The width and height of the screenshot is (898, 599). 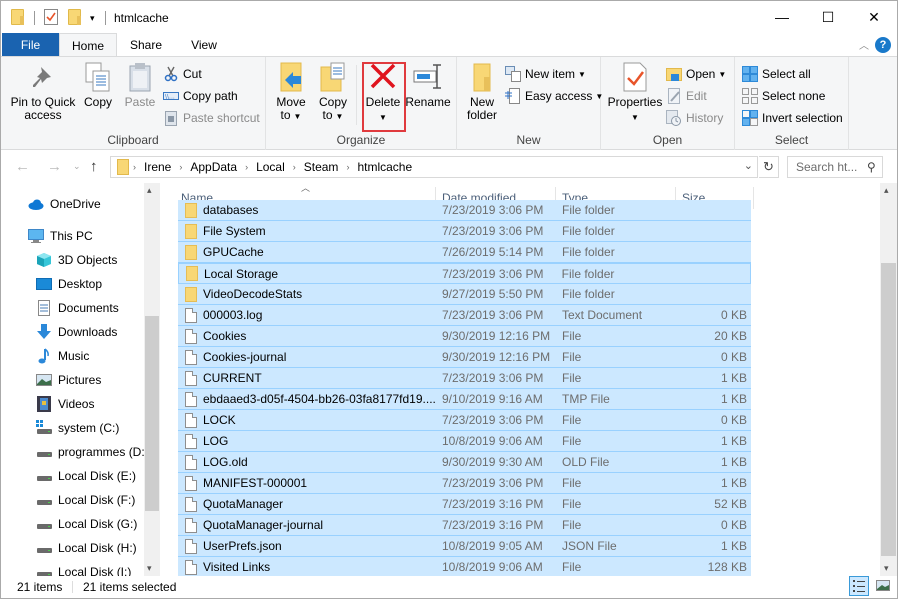 What do you see at coordinates (321, 167) in the screenshot?
I see `breadcrumb-steam: Steam` at bounding box center [321, 167].